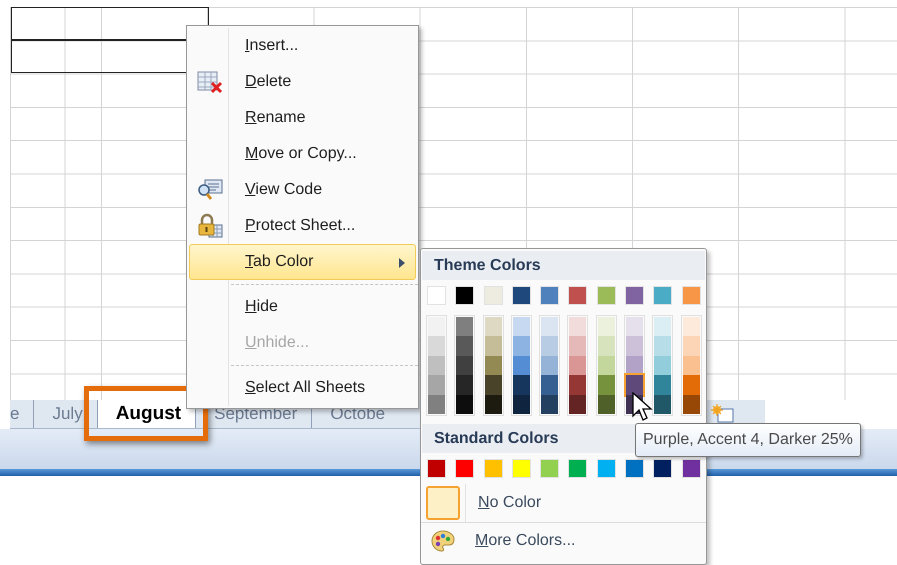 The width and height of the screenshot is (897, 565). I want to click on tooltip: Purple, Accent 4, Darker 25%, so click(748, 440).